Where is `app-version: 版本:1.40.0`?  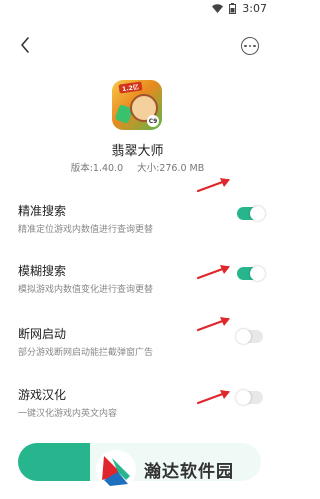 app-version: 版本:1.40.0 is located at coordinates (97, 168).